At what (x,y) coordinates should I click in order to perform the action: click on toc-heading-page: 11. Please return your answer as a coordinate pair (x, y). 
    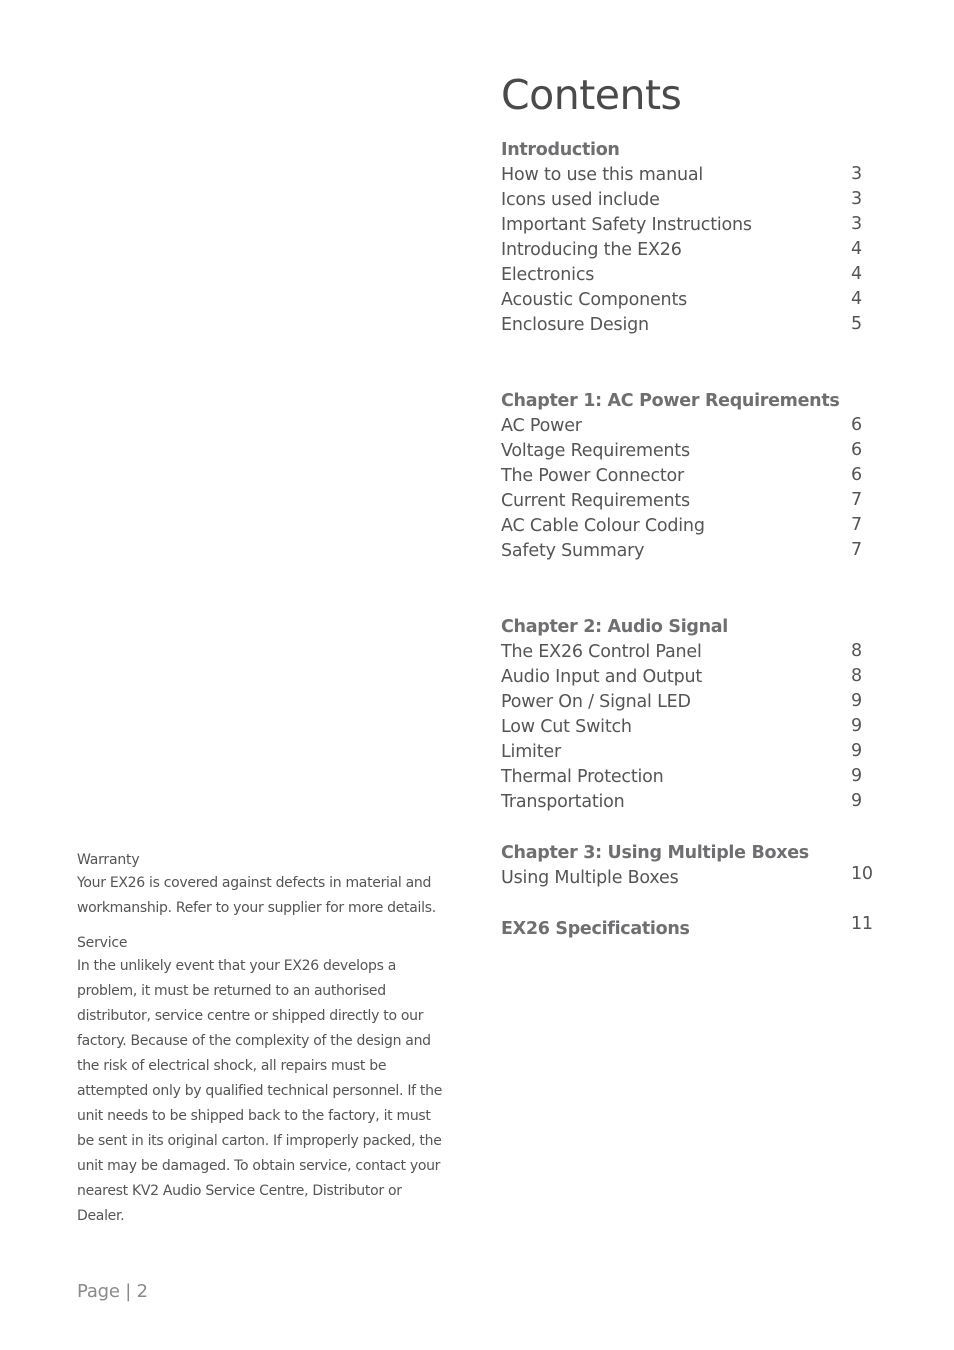
    Looking at the image, I should click on (862, 924).